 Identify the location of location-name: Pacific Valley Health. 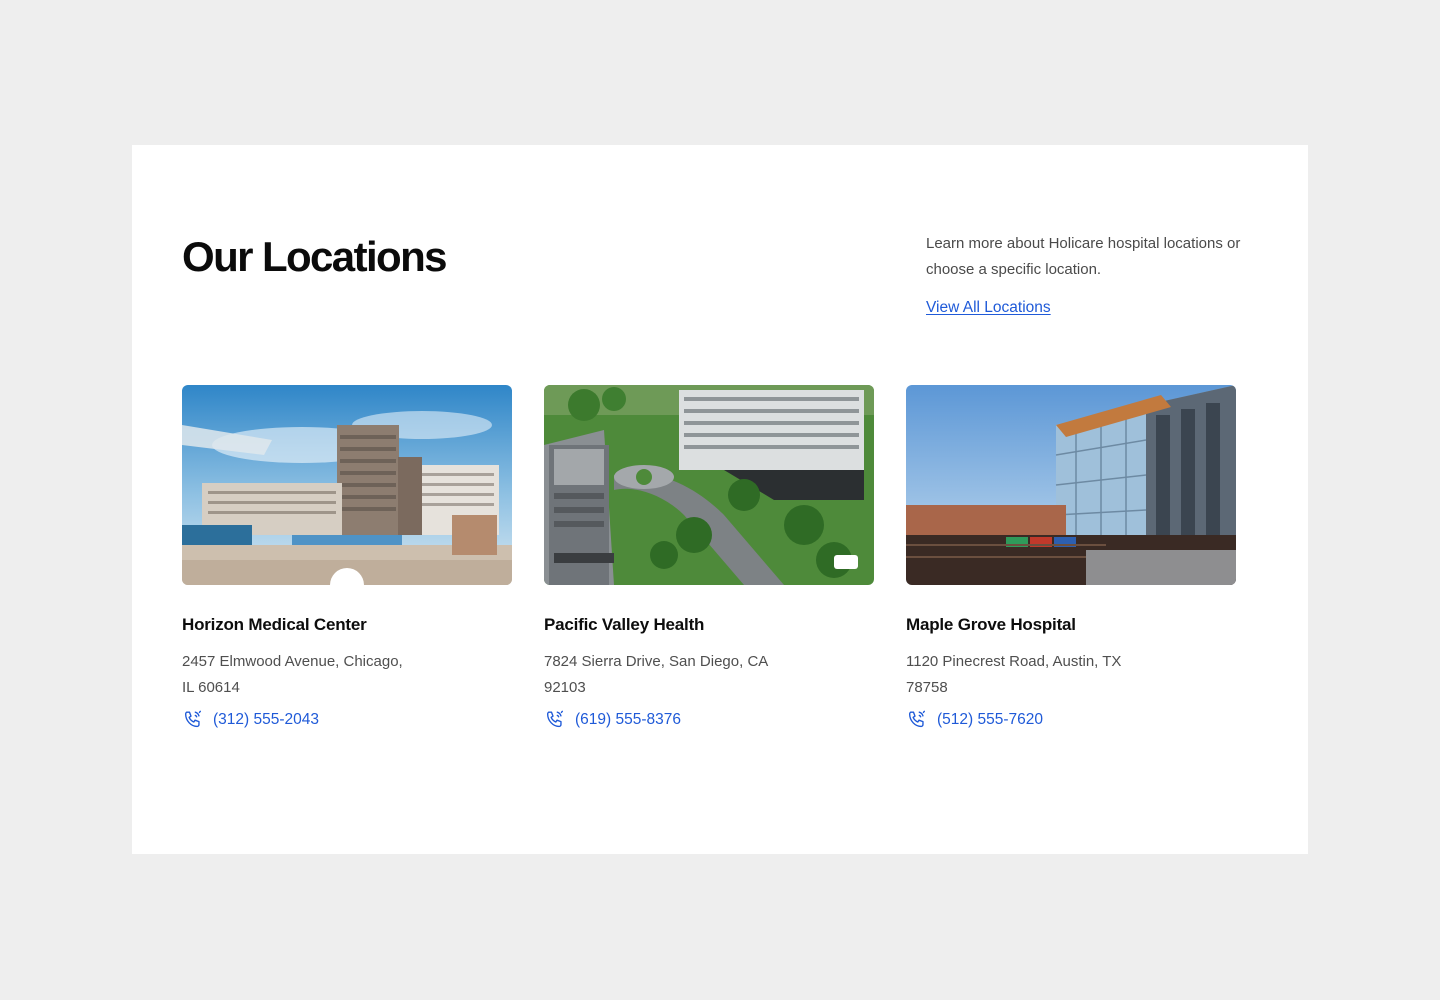
(624, 624).